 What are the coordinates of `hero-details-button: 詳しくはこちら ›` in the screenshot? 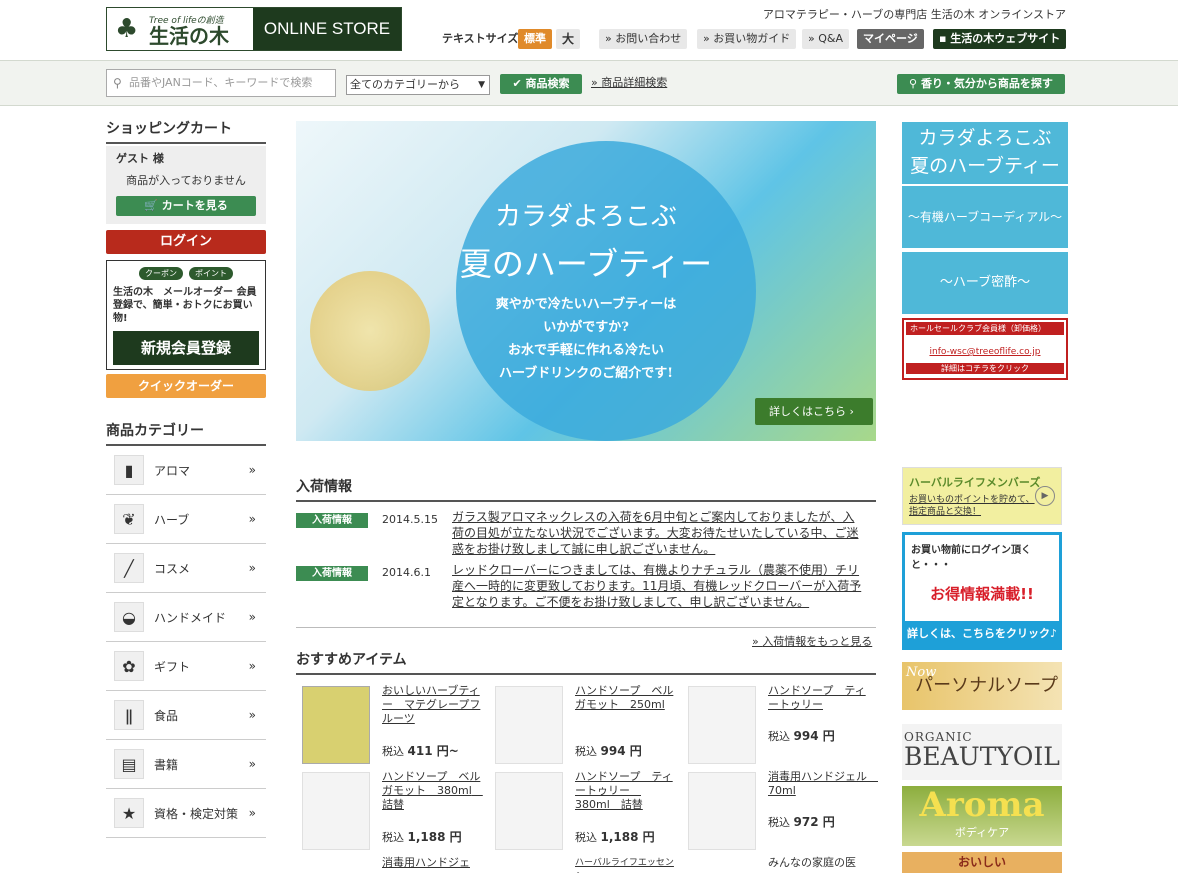 It's located at (814, 411).